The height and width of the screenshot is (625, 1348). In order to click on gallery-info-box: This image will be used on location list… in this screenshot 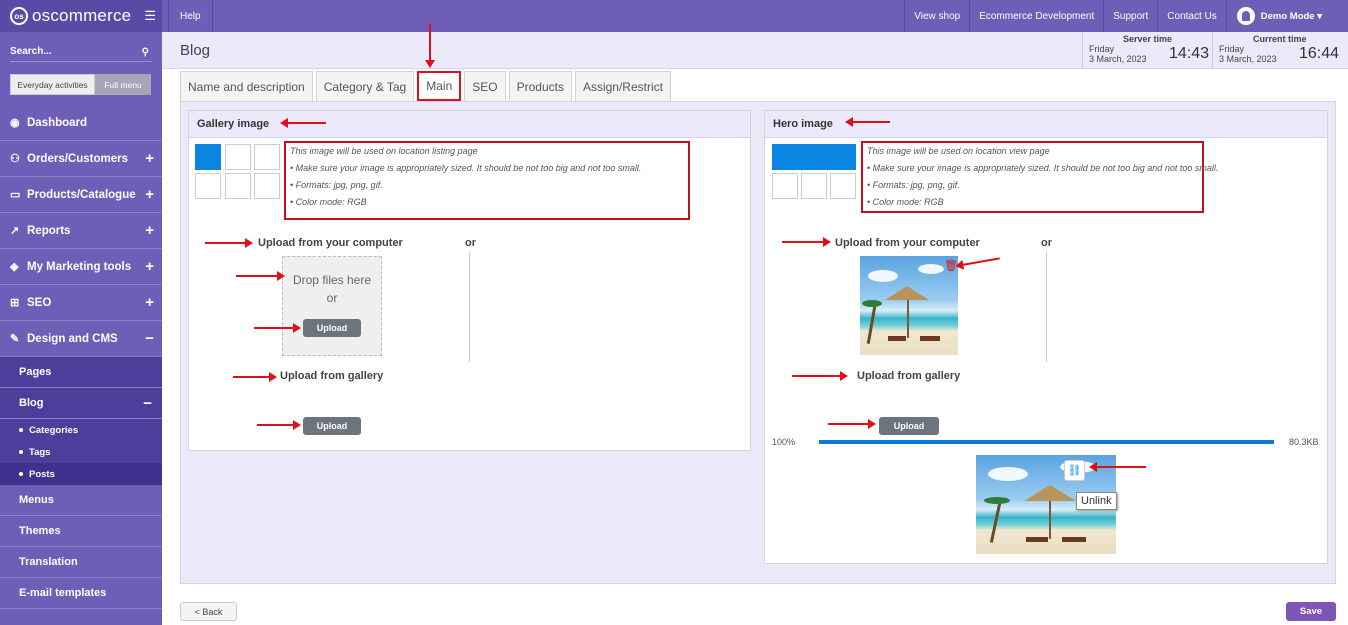, I will do `click(487, 180)`.